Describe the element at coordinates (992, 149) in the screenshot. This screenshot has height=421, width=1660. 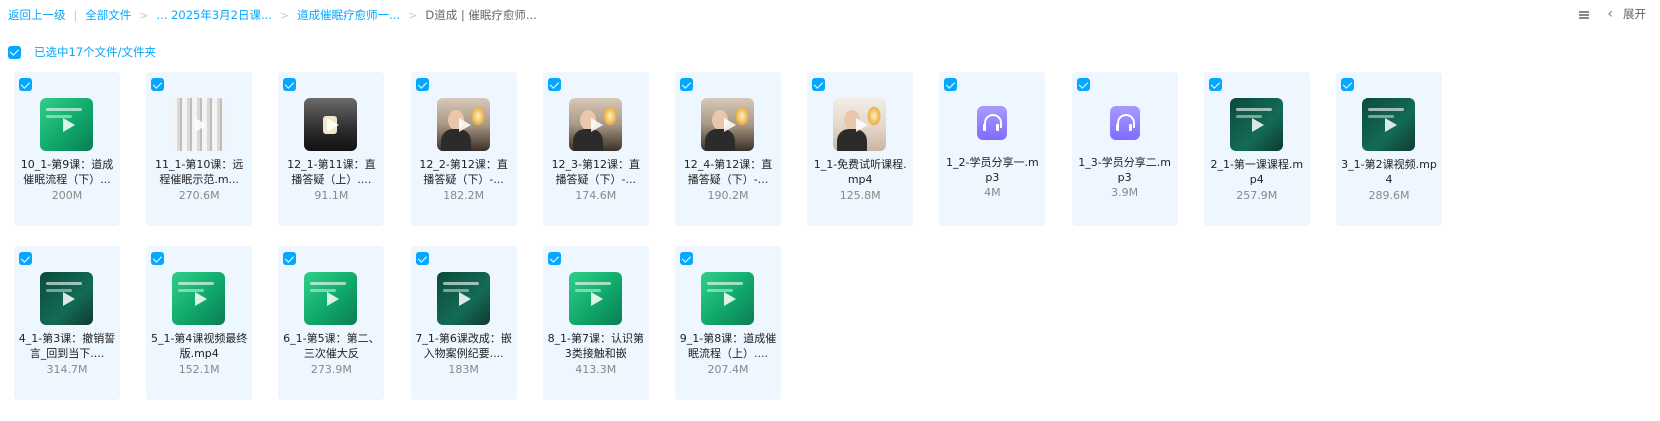
I see `file-card: 1_2-学员分享一.mp3 4M` at that location.